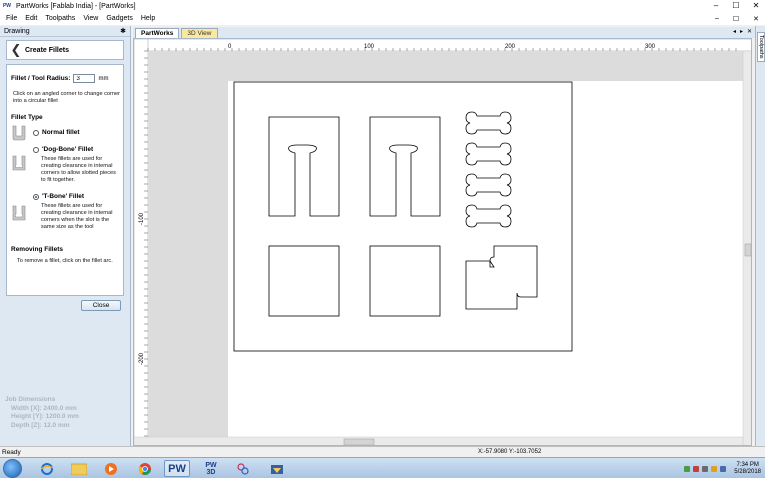 The image size is (765, 478). Describe the element at coordinates (747, 471) in the screenshot. I see `clock-date: 5/28/2018` at that location.